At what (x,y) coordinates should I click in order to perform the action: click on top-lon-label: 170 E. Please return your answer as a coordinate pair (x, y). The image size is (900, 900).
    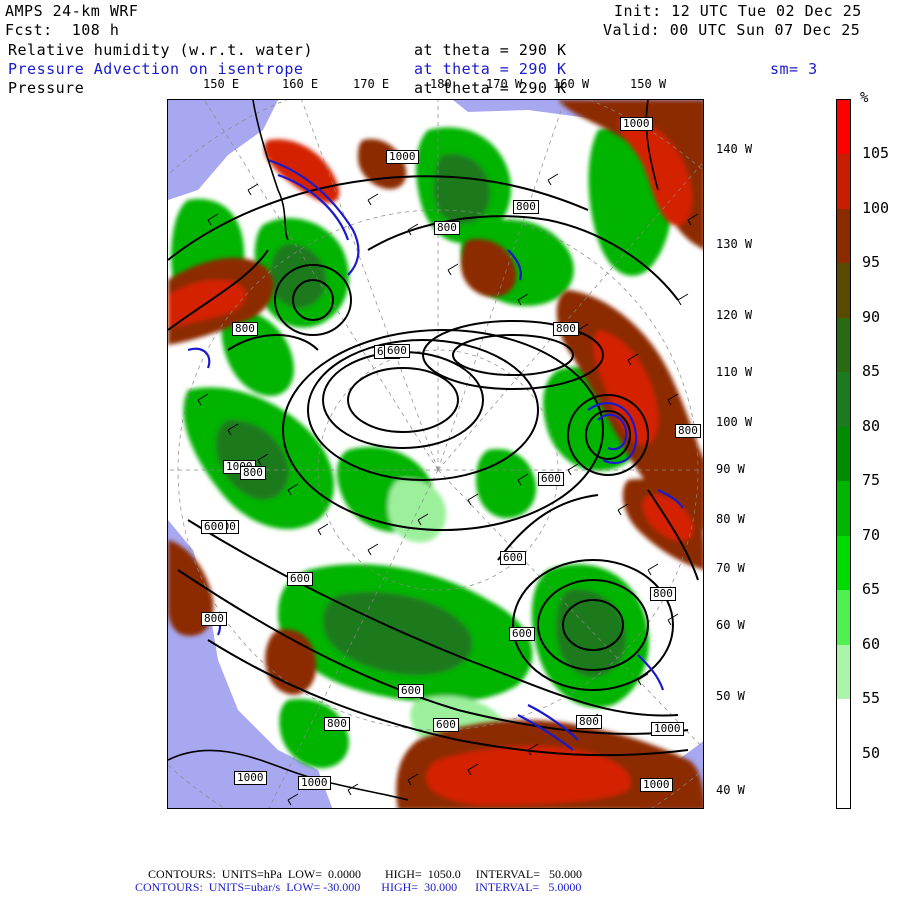
    Looking at the image, I should click on (371, 84).